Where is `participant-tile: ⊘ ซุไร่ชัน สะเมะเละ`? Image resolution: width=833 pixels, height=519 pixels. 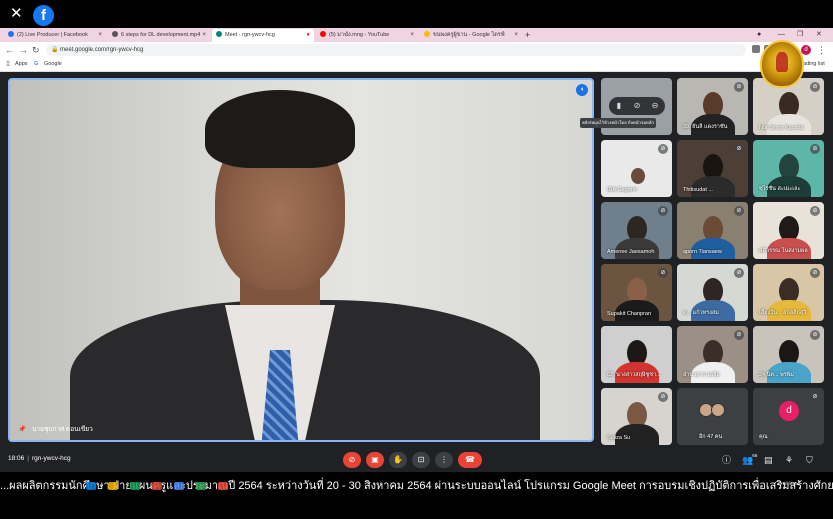 participant-tile: ⊘ ซุไร่ชัน สะเมะเละ is located at coordinates (788, 168).